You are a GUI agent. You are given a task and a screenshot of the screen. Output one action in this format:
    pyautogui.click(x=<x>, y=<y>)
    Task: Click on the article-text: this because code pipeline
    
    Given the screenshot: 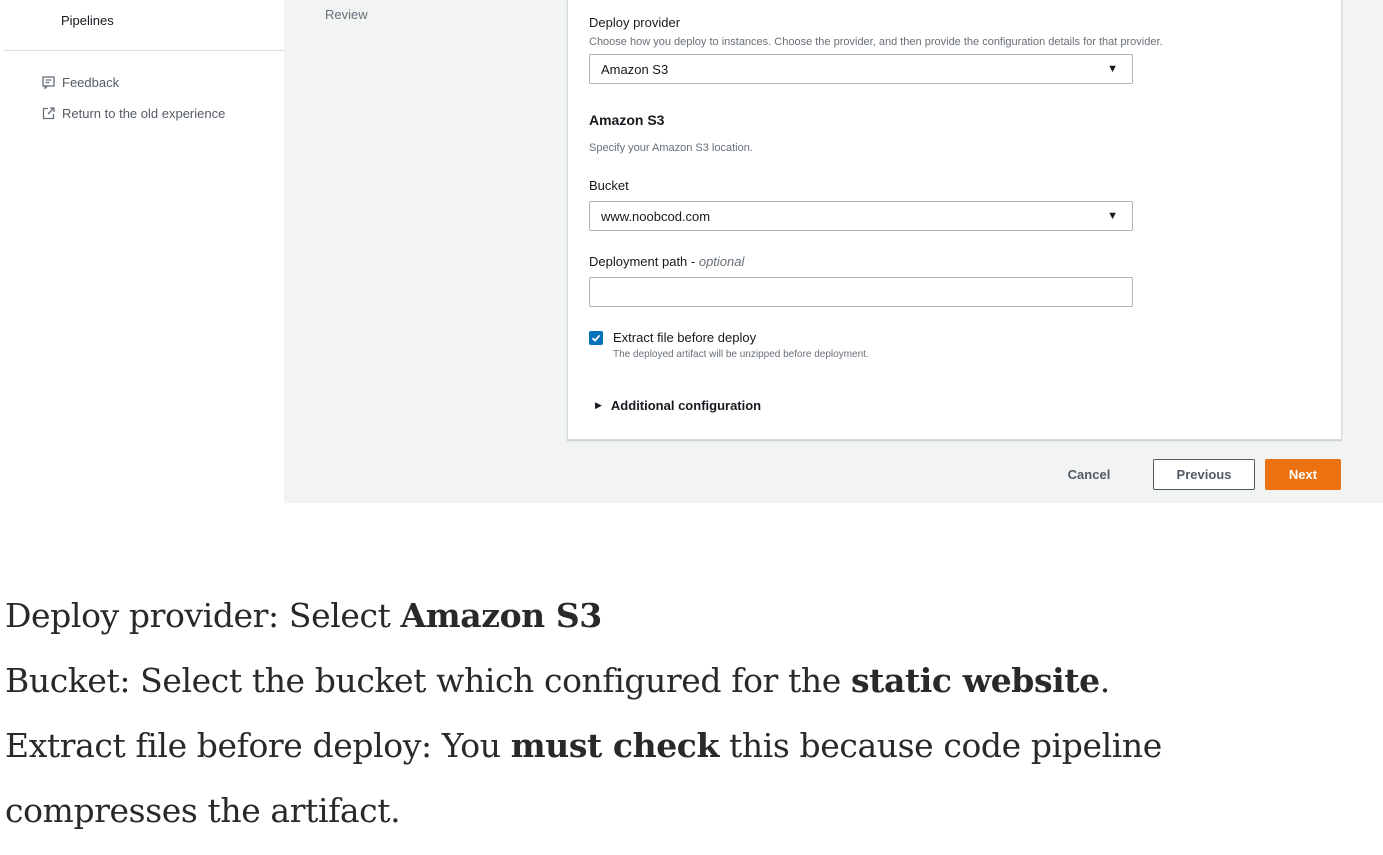 What is the action you would take?
    pyautogui.click(x=940, y=745)
    